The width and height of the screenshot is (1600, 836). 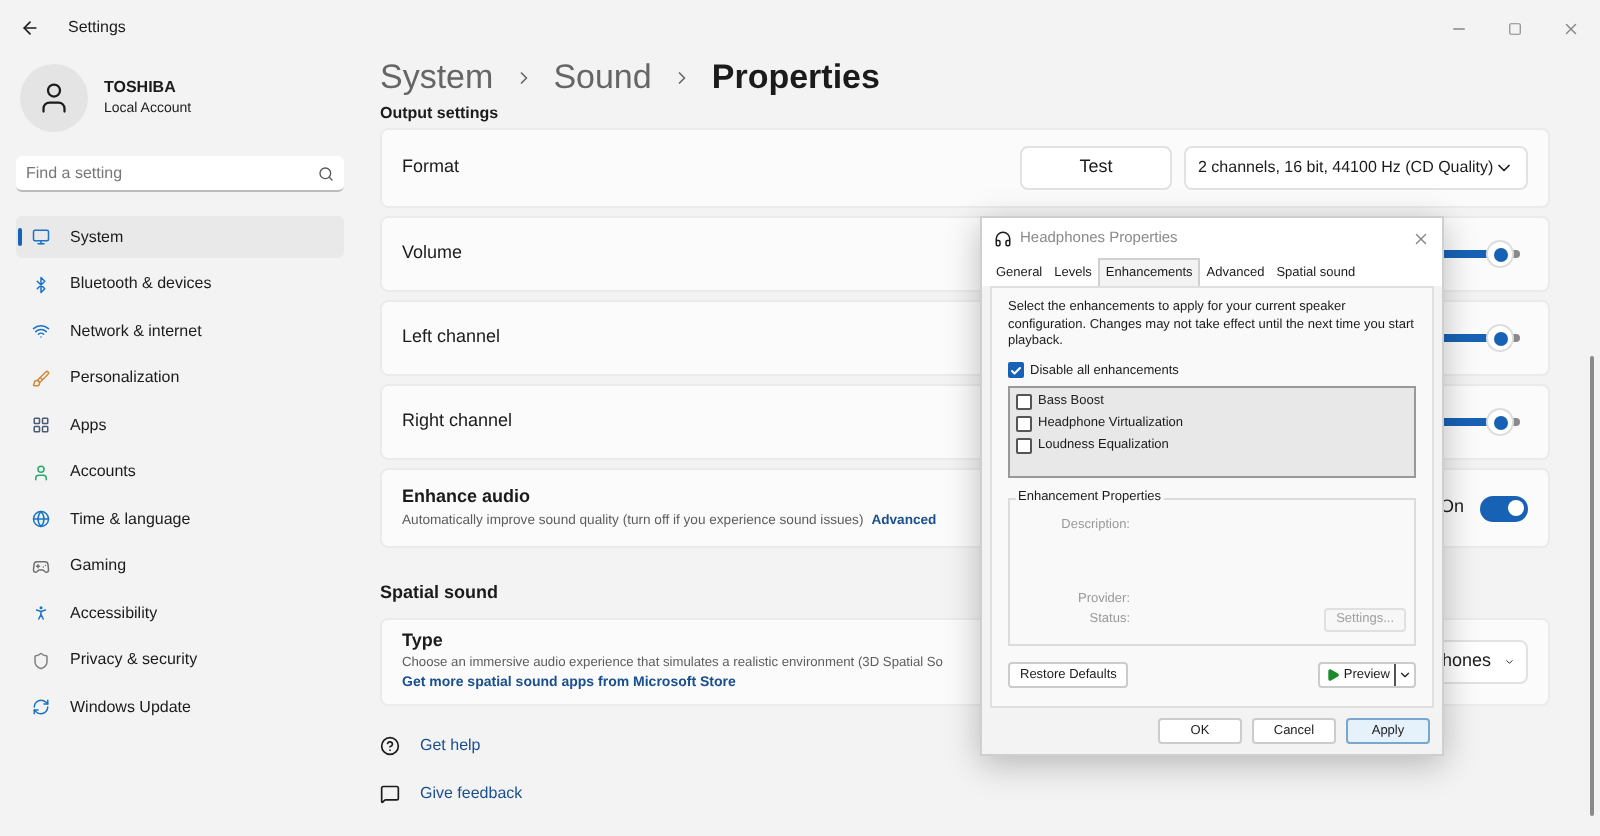 I want to click on maximize-icon, so click(x=1515, y=28).